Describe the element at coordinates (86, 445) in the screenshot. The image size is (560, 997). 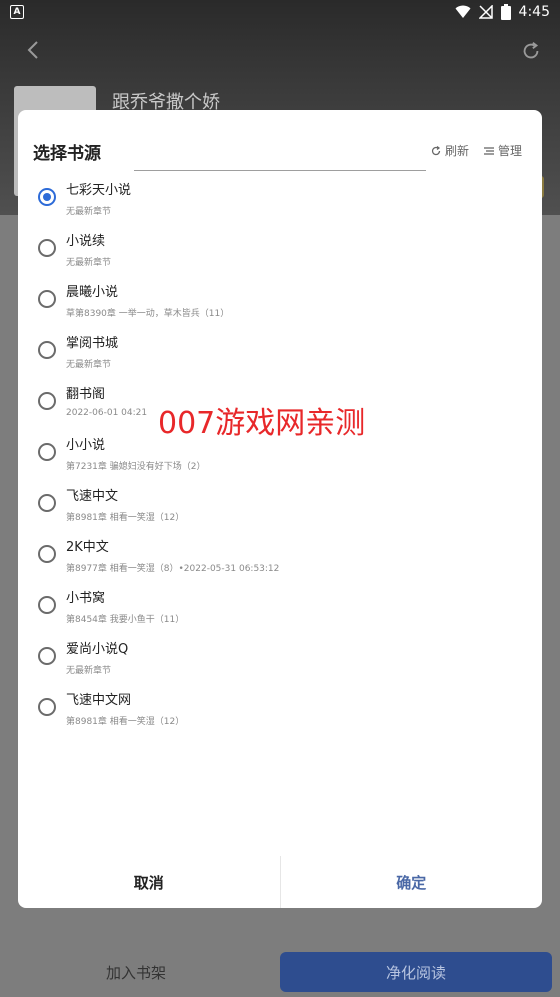
I see `source-name: 小小说` at that location.